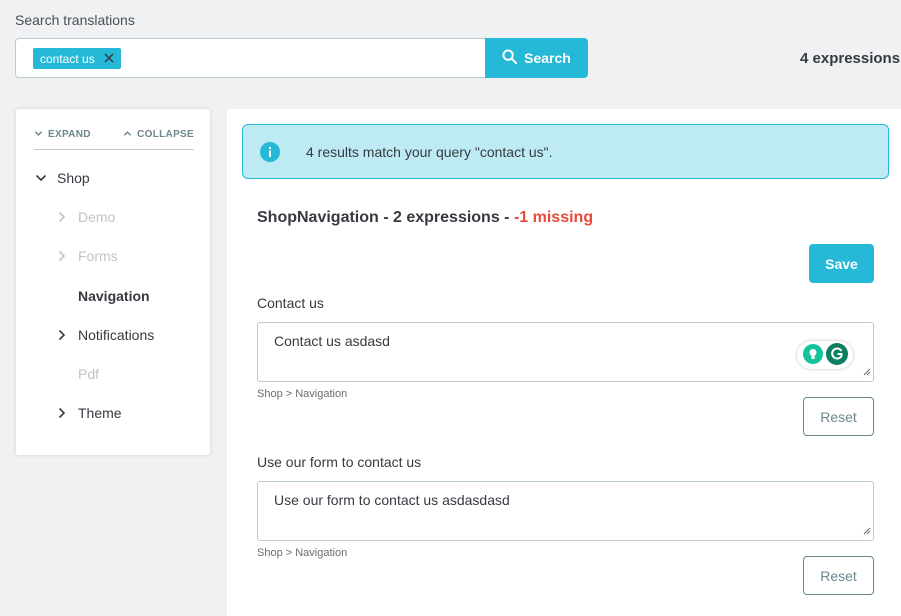 The height and width of the screenshot is (616, 901). I want to click on textarea-value: Use our form to contact us asdasdasd, so click(392, 500).